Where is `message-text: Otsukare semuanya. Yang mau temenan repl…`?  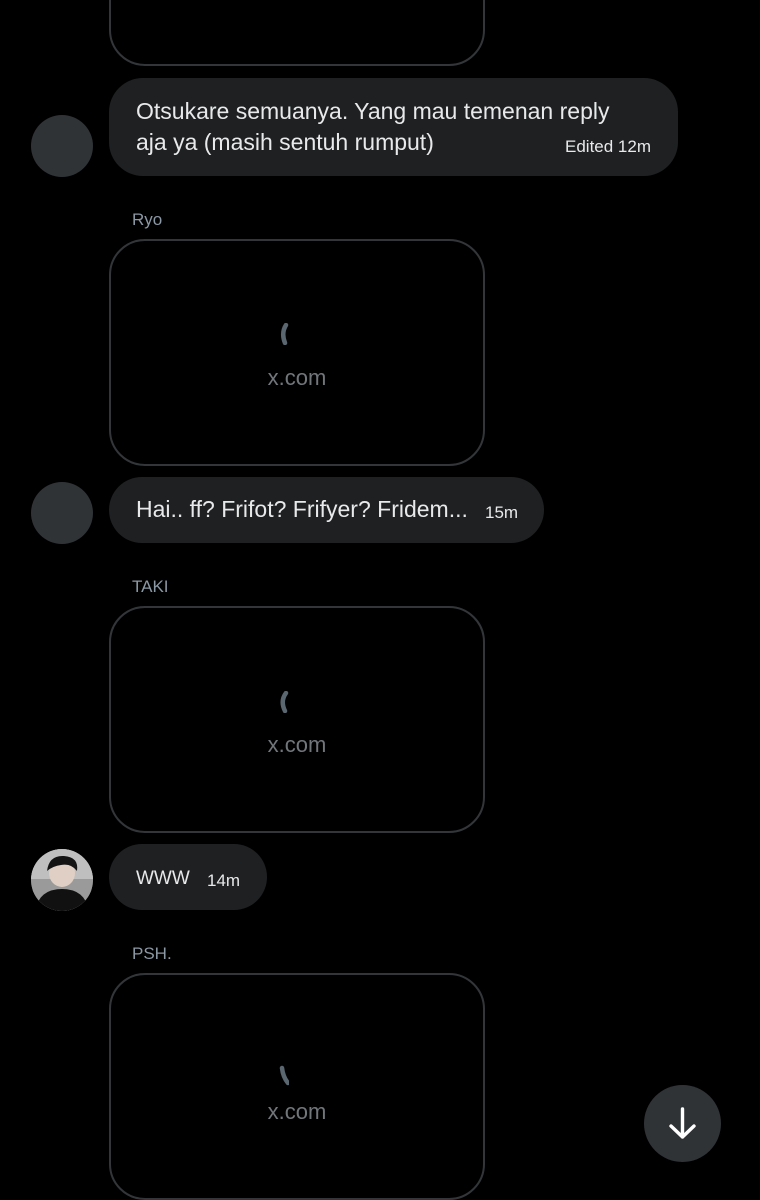 message-text: Otsukare semuanya. Yang mau temenan repl… is located at coordinates (373, 111).